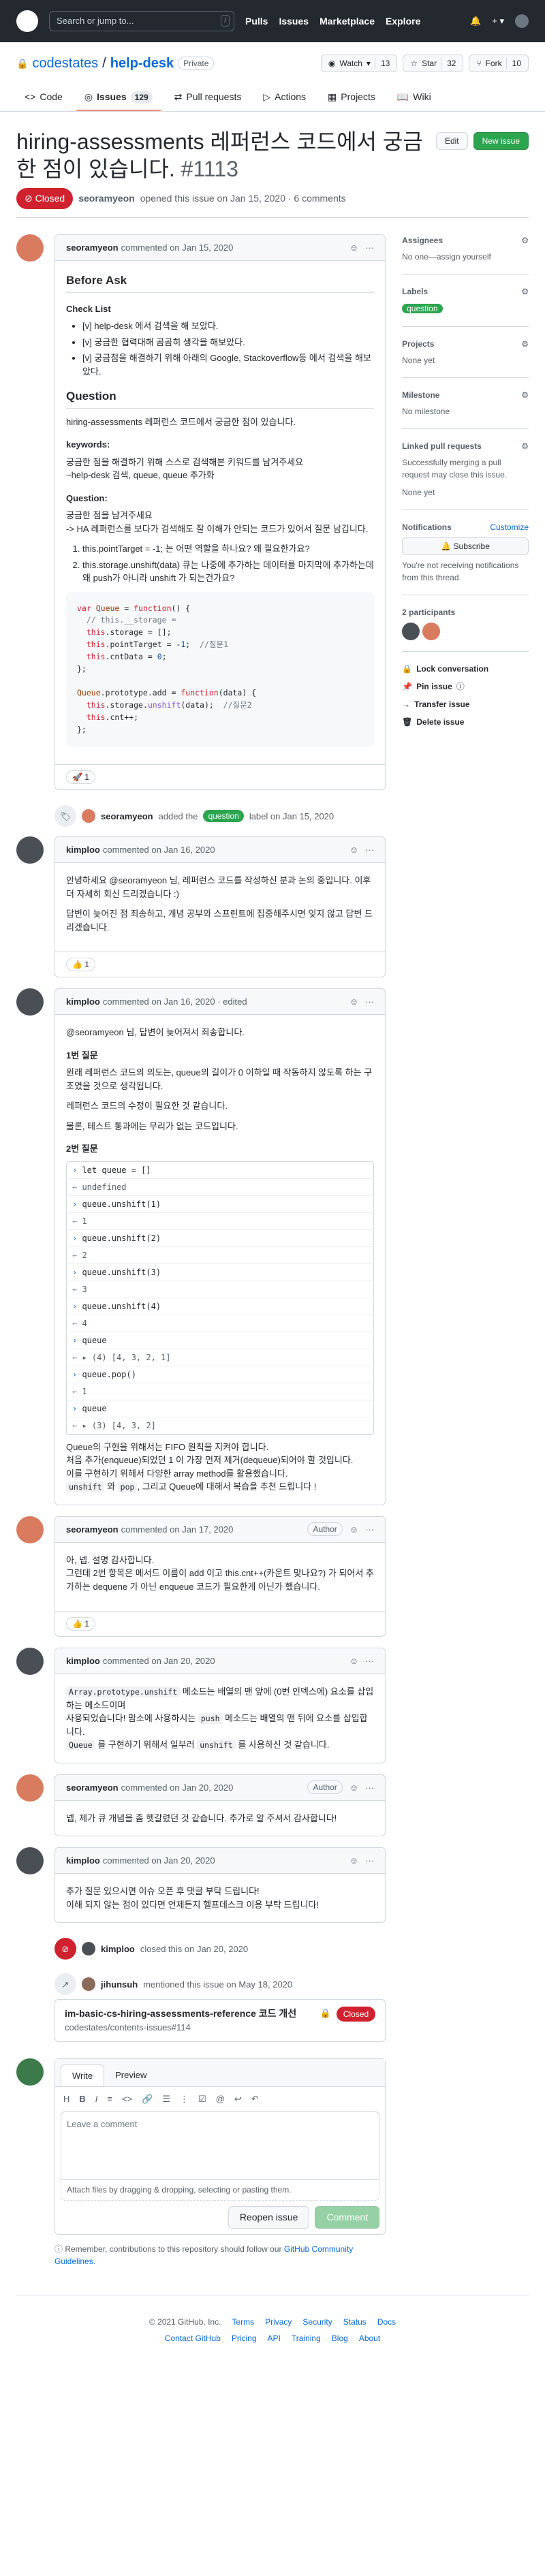 Image resolution: width=545 pixels, height=2576 pixels. Describe the element at coordinates (106, 199) in the screenshot. I see `issue-author-link: seoramyeon` at that location.